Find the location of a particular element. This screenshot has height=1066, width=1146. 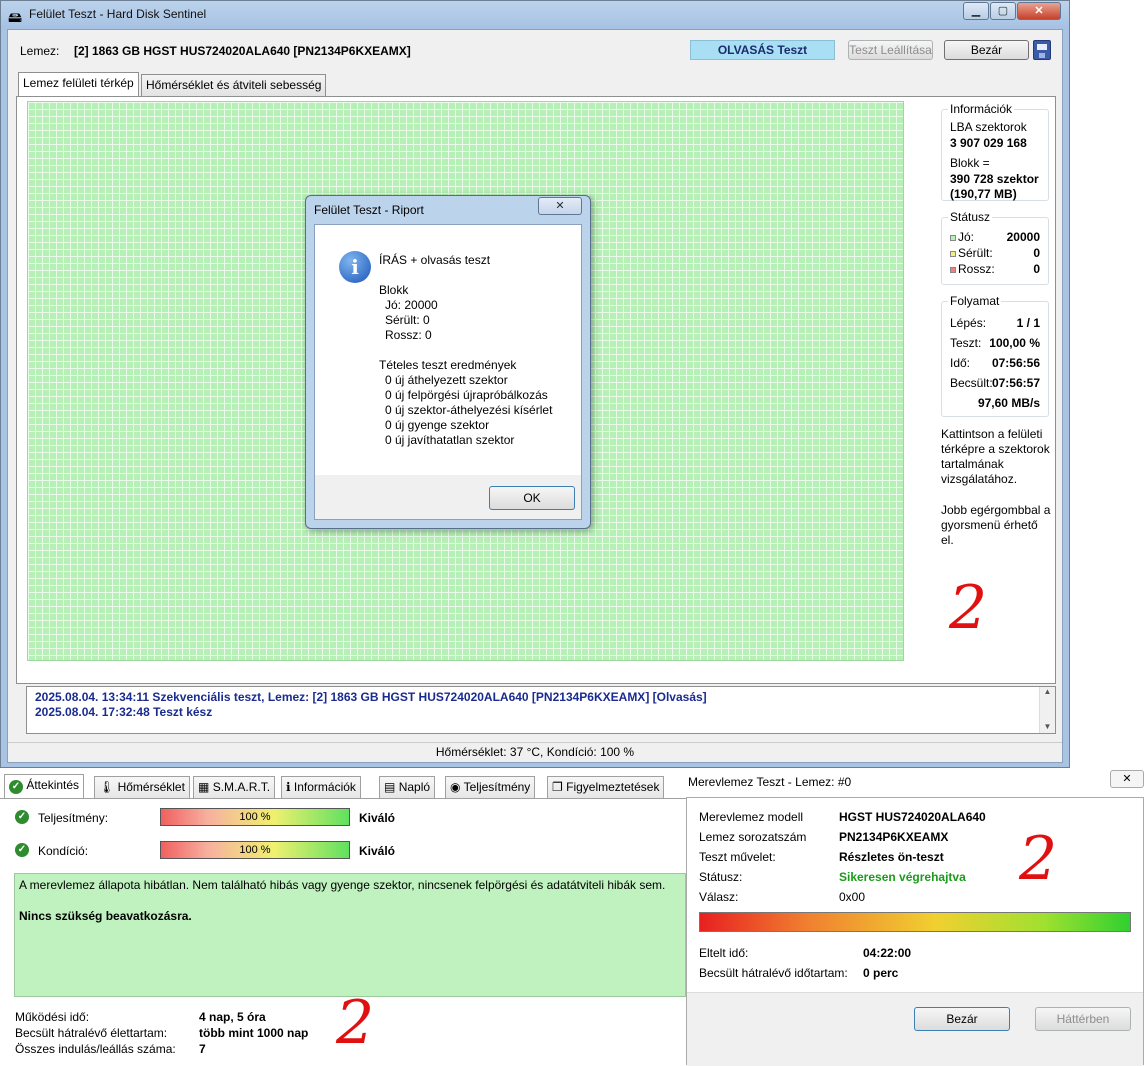

step-value: 1 / 1 is located at coordinates (1028, 323).